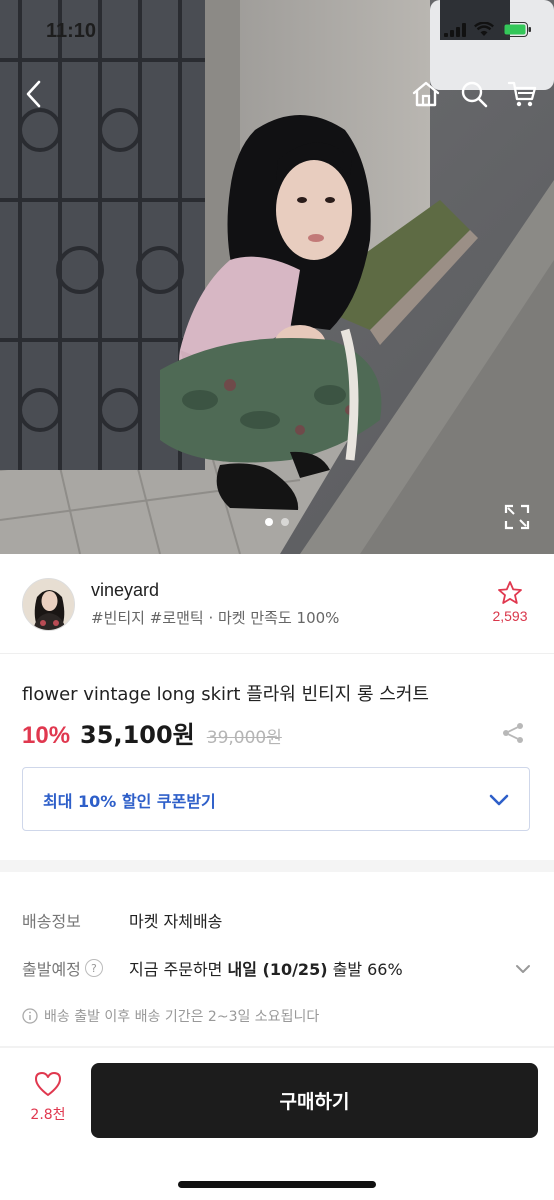  I want to click on departure-row: 출발예정 ? 지금 주문하면 내일 (10/25) 출발 66%, so click(277, 968).